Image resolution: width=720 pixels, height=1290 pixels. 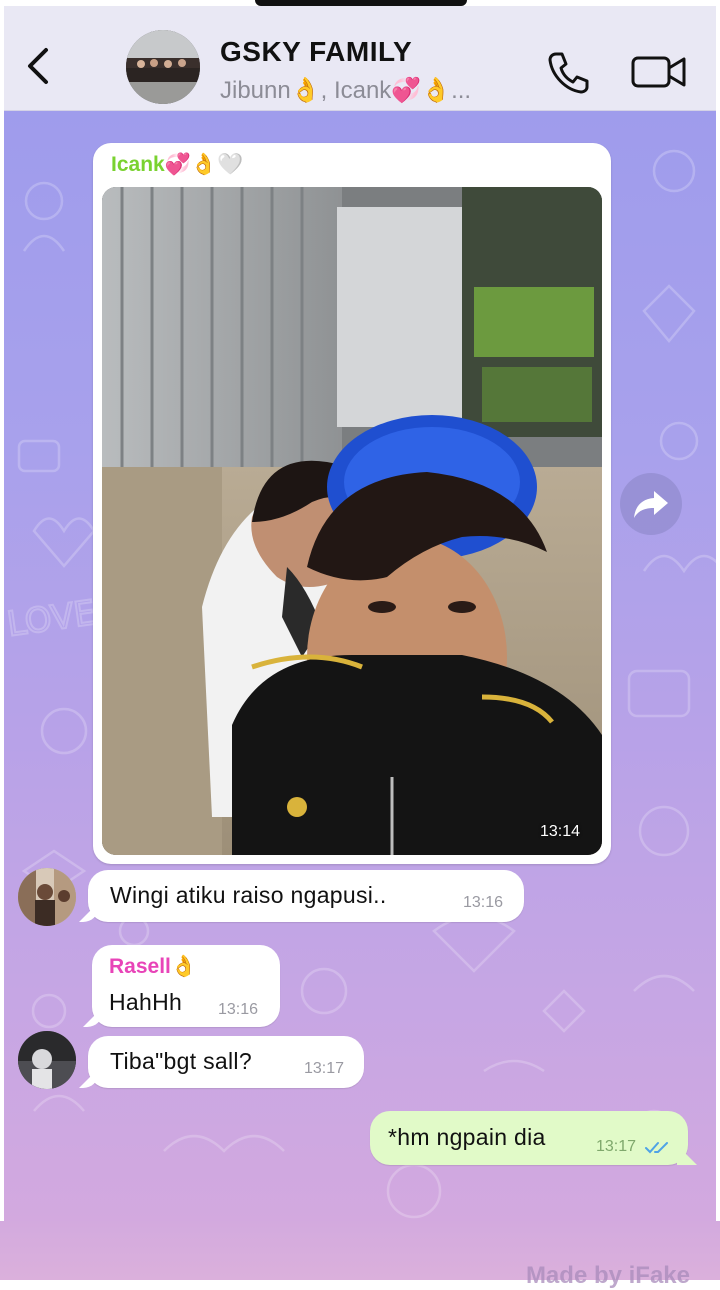 I want to click on message-bubble-outgoing: *hm ngpain dia 13:17, so click(x=529, y=1138).